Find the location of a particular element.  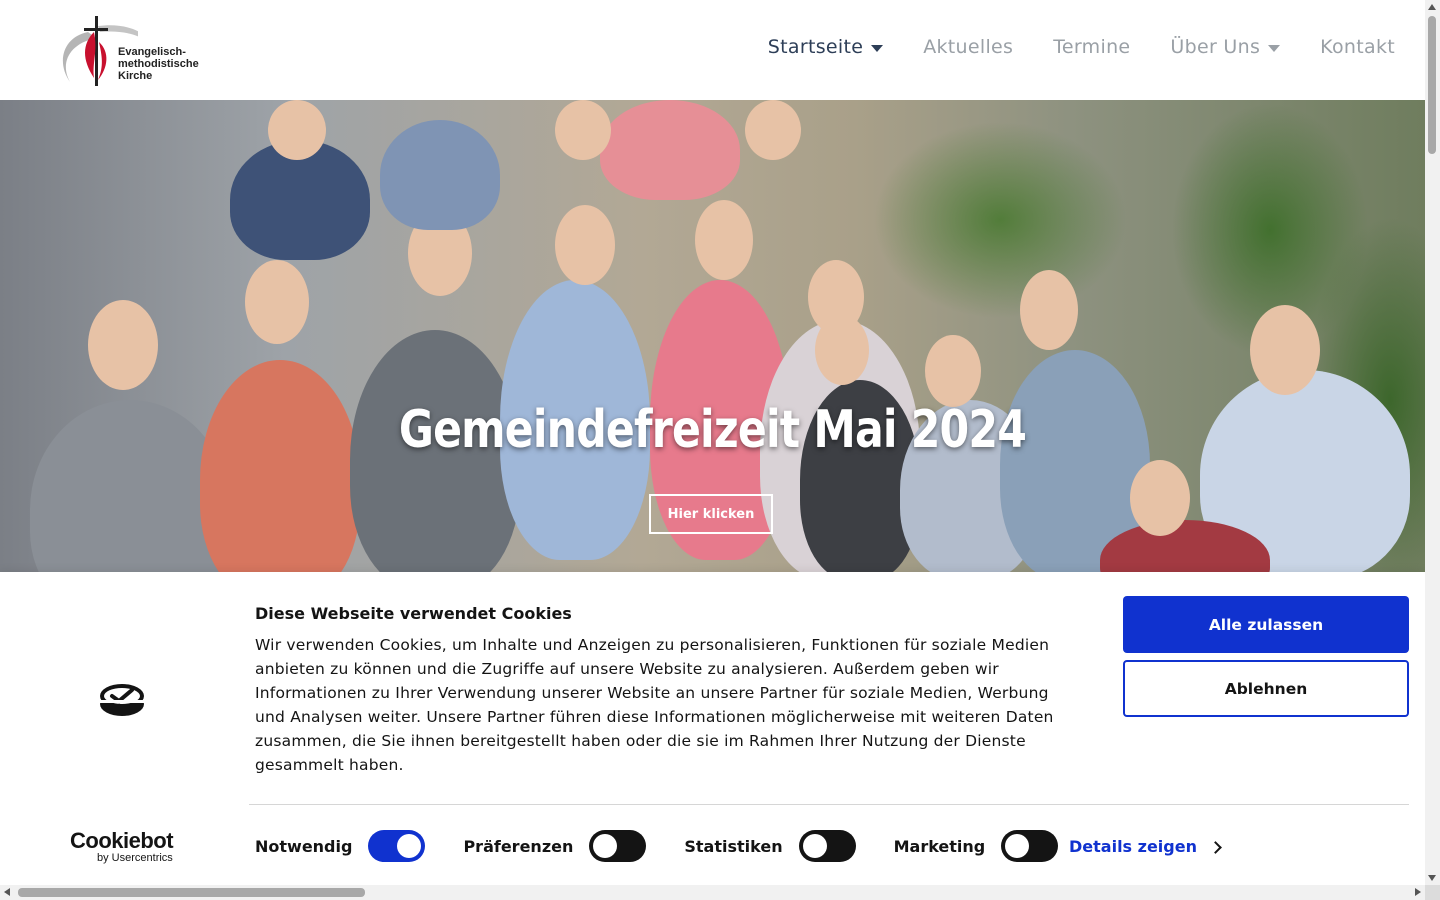

scroll-down-icon is located at coordinates (1432, 878).